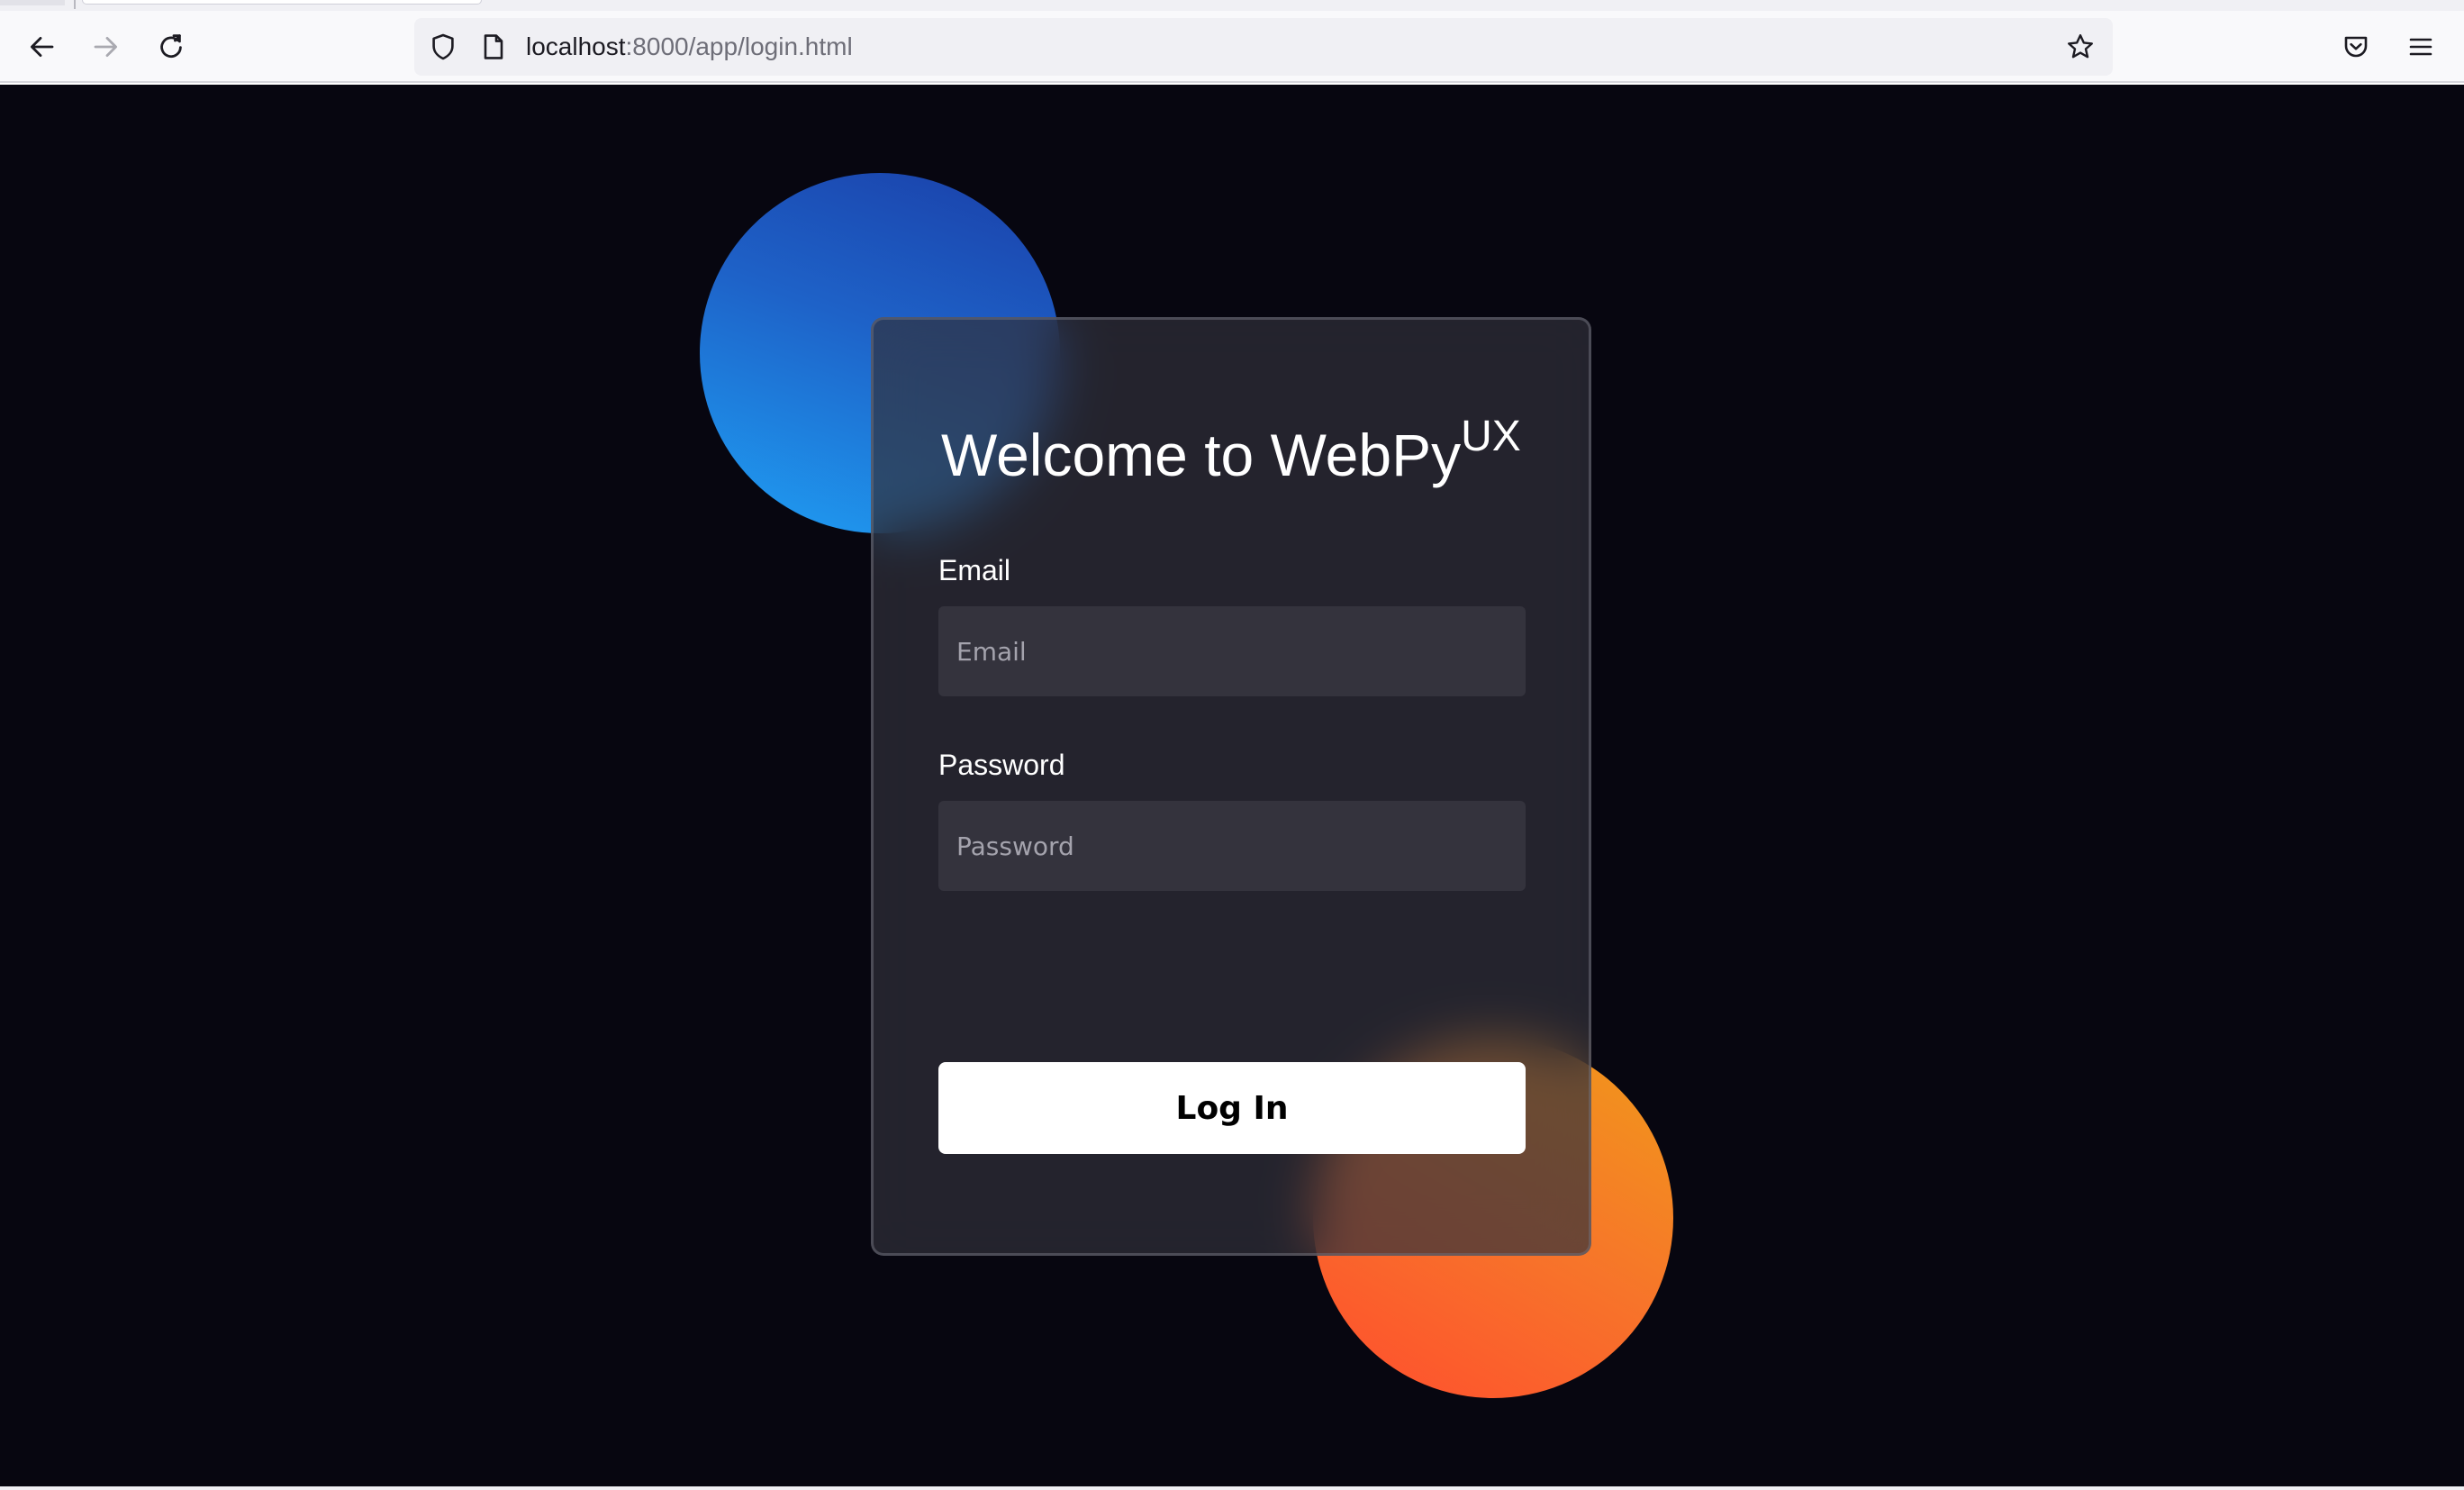 This screenshot has height=1490, width=2464. I want to click on login-title: Welcome to WebPyUX, so click(1231, 452).